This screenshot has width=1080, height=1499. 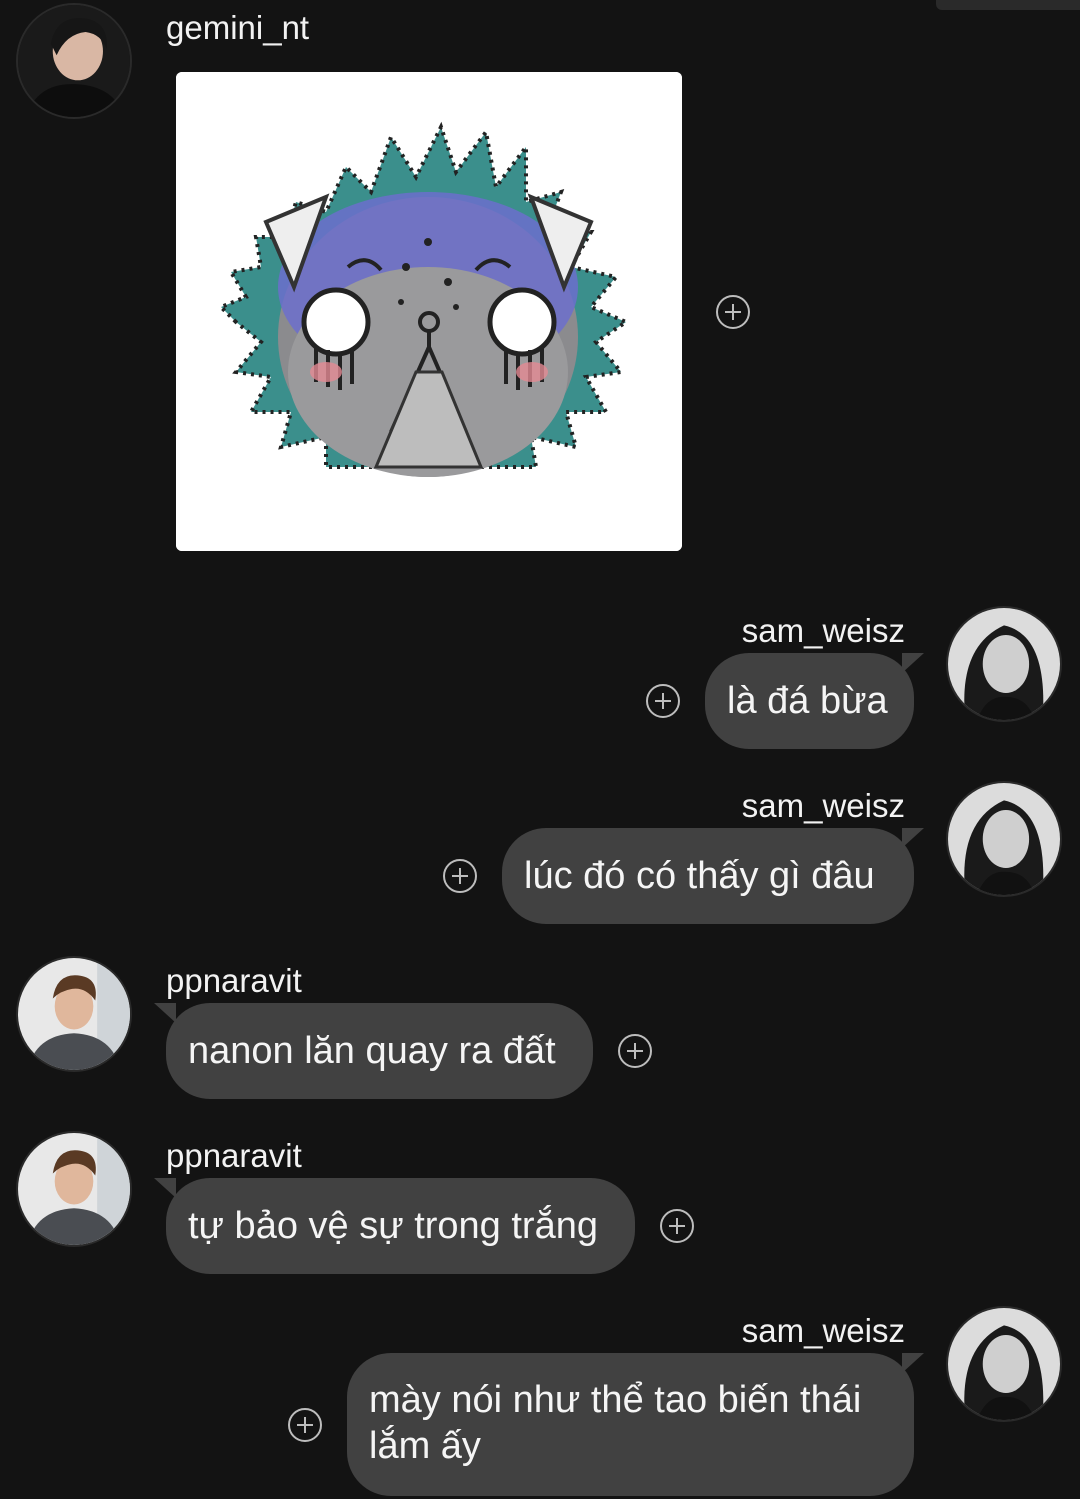 I want to click on crying-cat-lion-sticker-icon, so click(x=429, y=311).